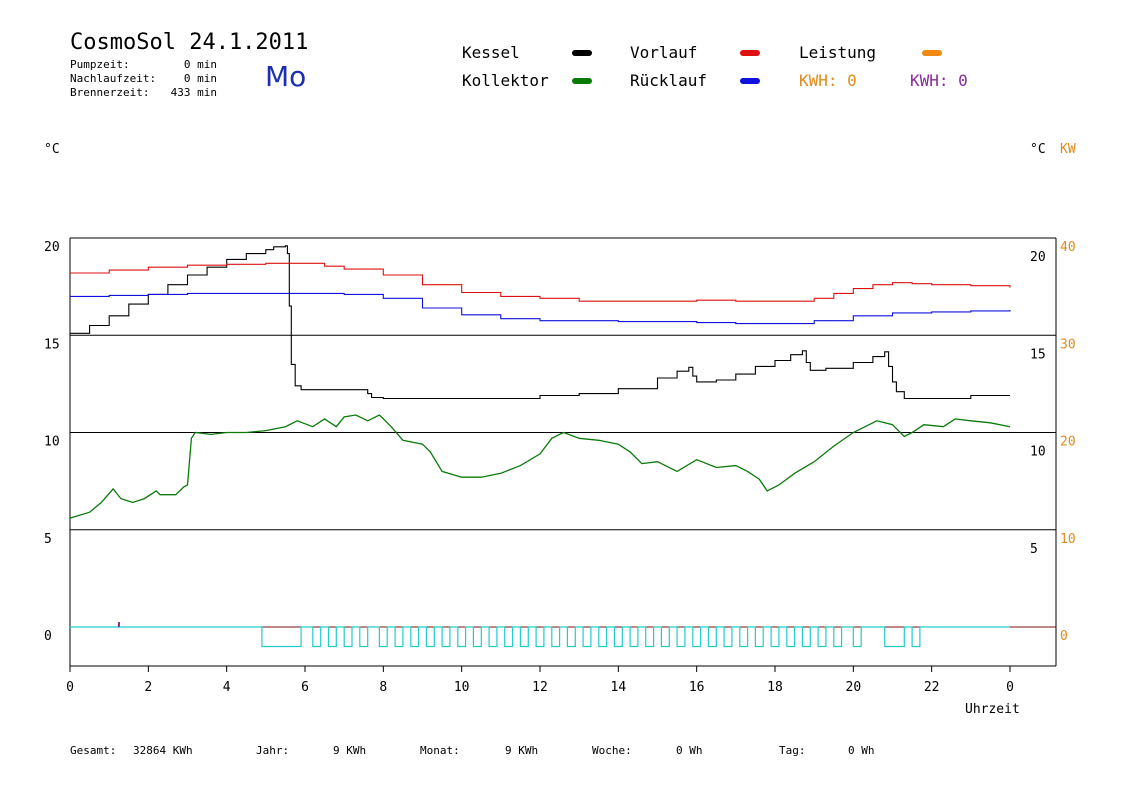 The image size is (1148, 812). What do you see at coordinates (540, 687) in the screenshot?
I see `x-tick-label-6: 12` at bounding box center [540, 687].